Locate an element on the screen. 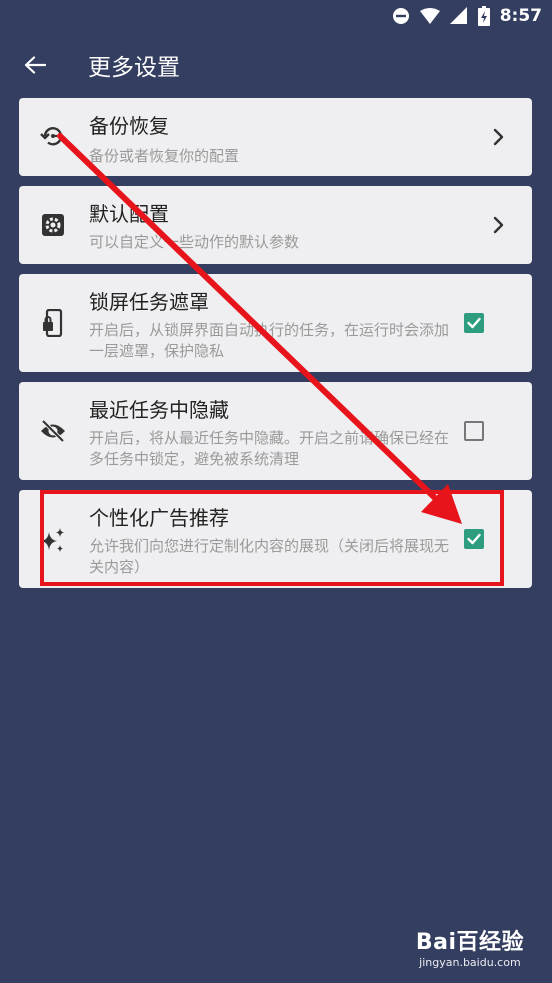 The height and width of the screenshot is (983, 552). setting-default-config: 默认配置 可以自定义一些动作的默认参数 is located at coordinates (275, 225).